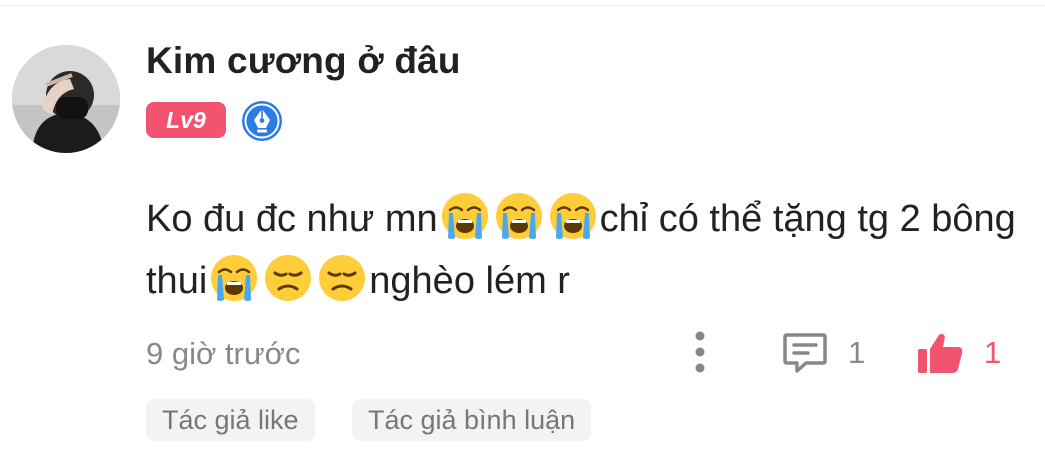 Image resolution: width=1045 pixels, height=456 pixels. I want to click on reply-count: 1, so click(857, 352).